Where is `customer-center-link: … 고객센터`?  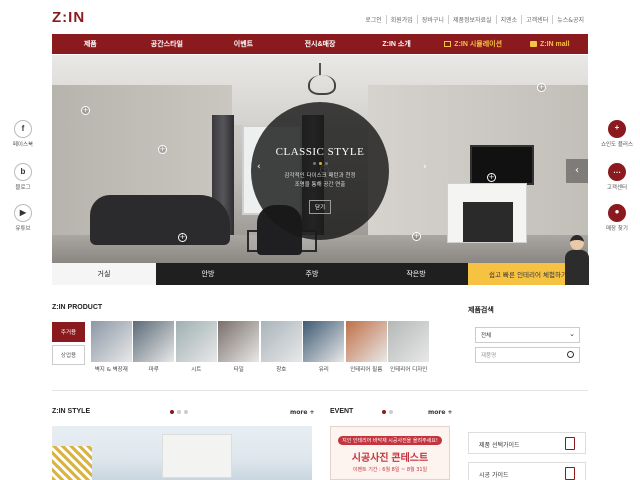 customer-center-link: … 고객센터 is located at coordinates (617, 177).